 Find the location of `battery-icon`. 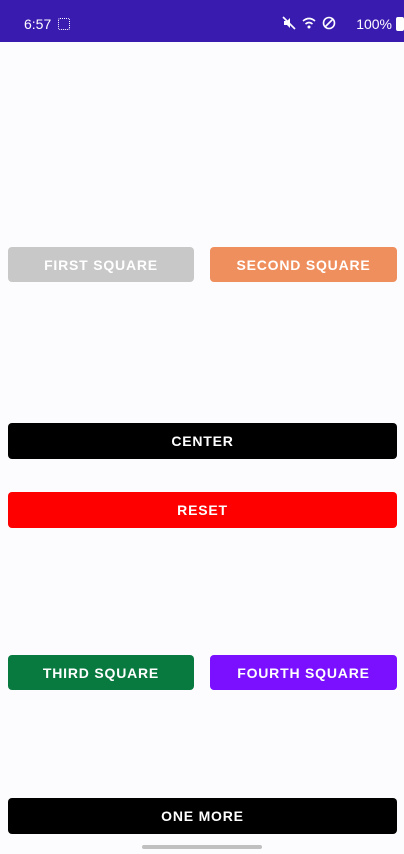

battery-icon is located at coordinates (400, 24).